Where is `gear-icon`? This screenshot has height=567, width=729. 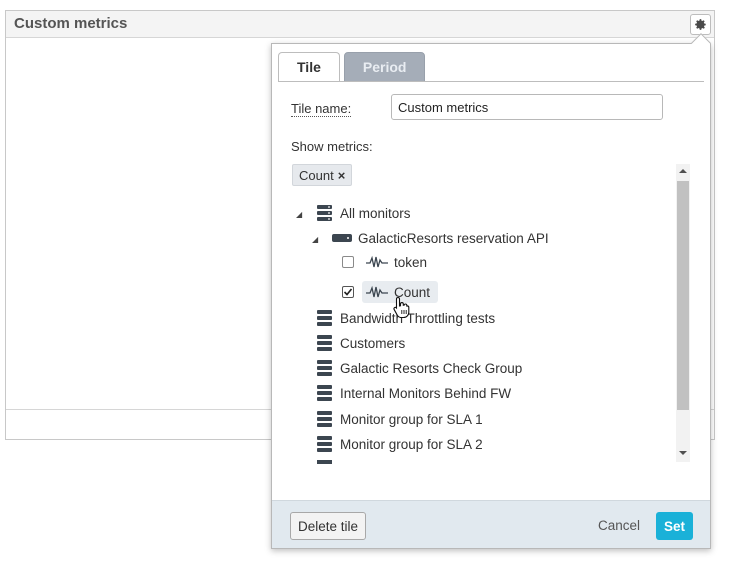
gear-icon is located at coordinates (700, 24).